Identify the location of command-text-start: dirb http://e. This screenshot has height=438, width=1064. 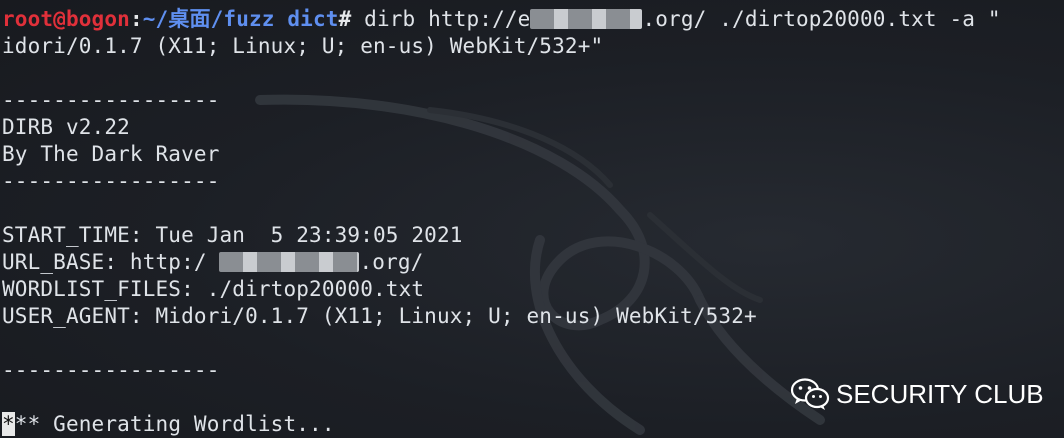
(441, 19).